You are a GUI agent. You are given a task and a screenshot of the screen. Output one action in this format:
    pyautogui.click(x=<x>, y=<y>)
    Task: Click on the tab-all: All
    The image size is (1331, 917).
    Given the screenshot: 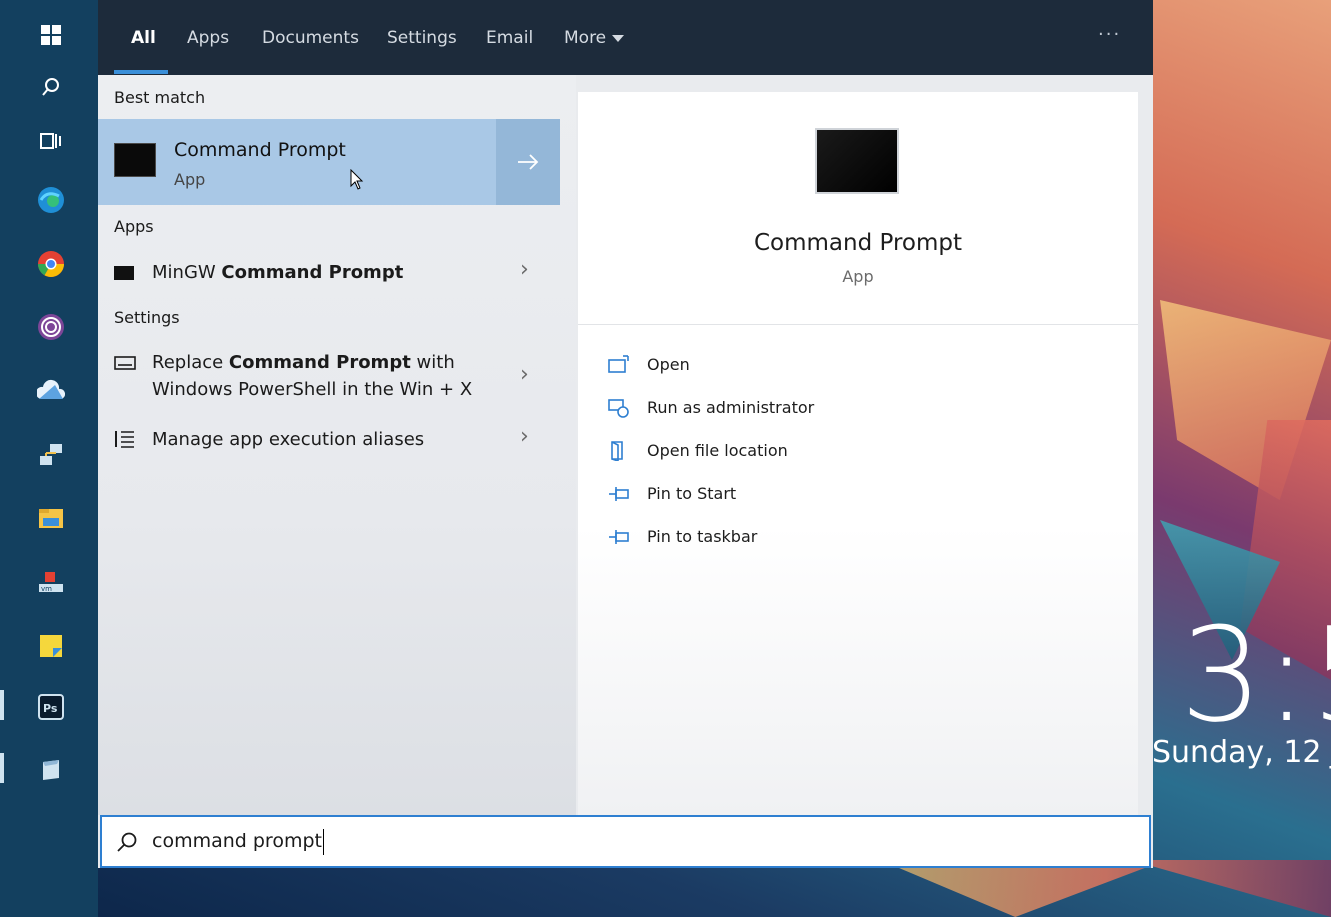 What is the action you would take?
    pyautogui.click(x=143, y=38)
    